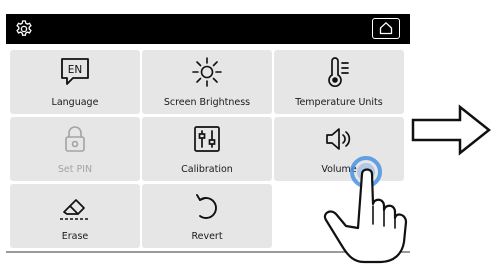  I want to click on set-pin-label: Set PIN, so click(75, 169).